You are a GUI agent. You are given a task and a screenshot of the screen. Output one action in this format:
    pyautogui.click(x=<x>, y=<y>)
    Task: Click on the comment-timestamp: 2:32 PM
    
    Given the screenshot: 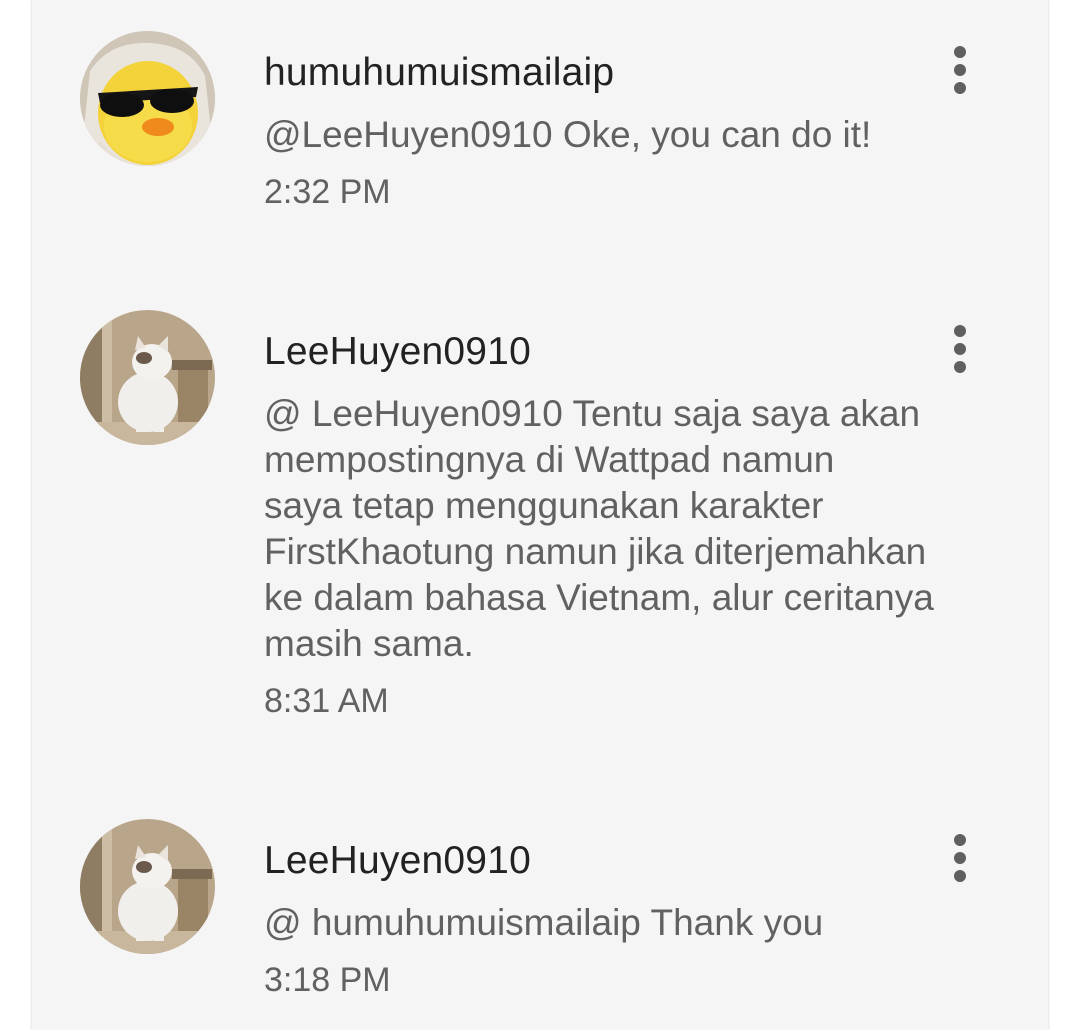 What is the action you would take?
    pyautogui.click(x=327, y=192)
    